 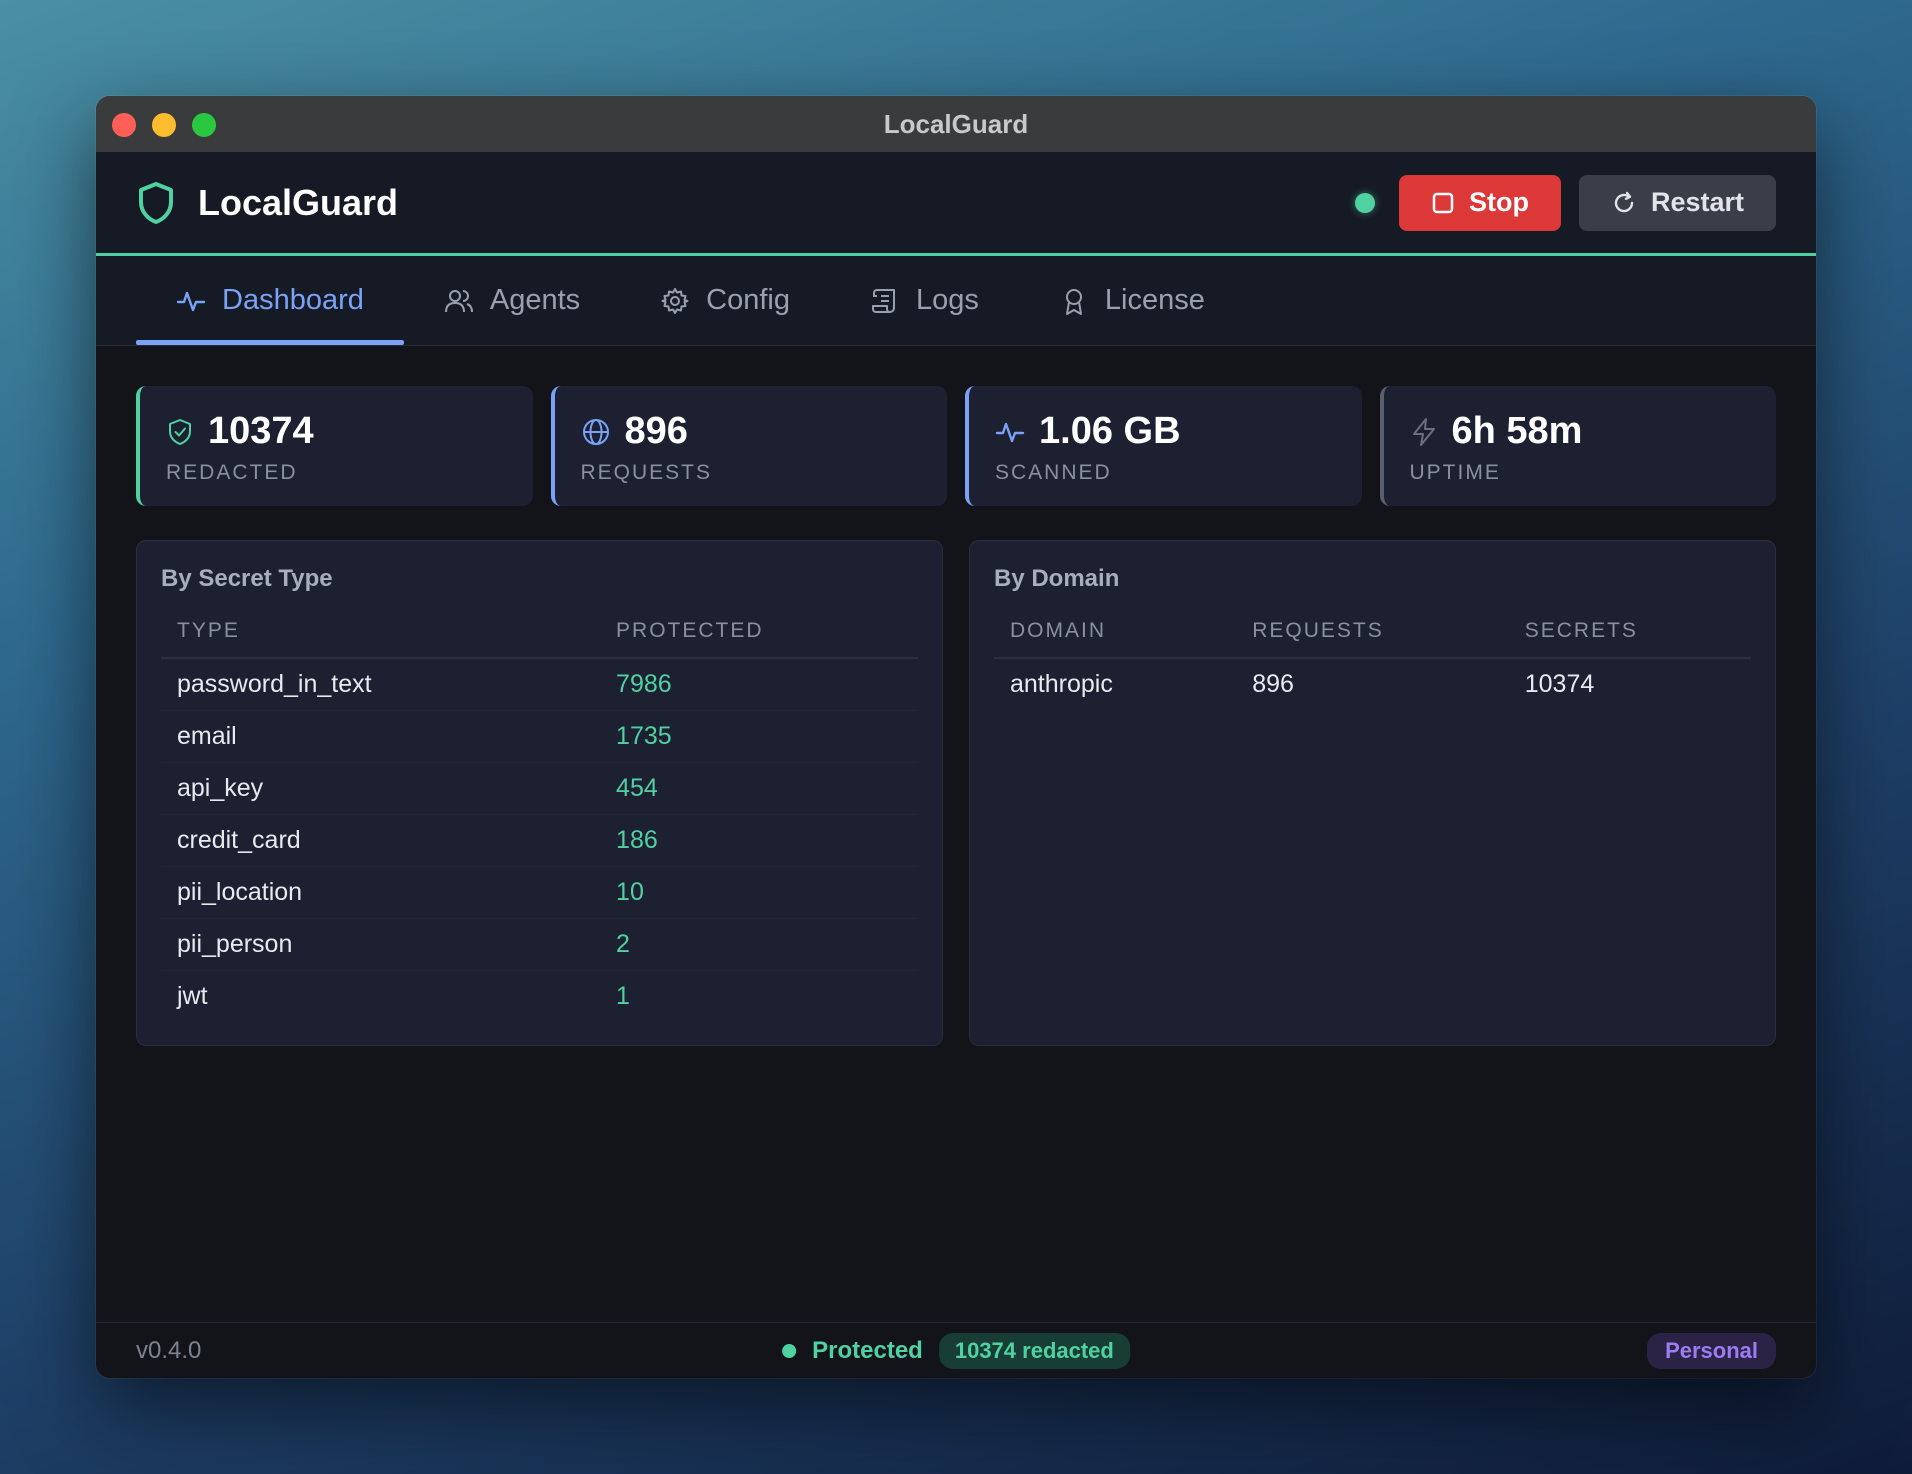 I want to click on users-icon, so click(x=459, y=301).